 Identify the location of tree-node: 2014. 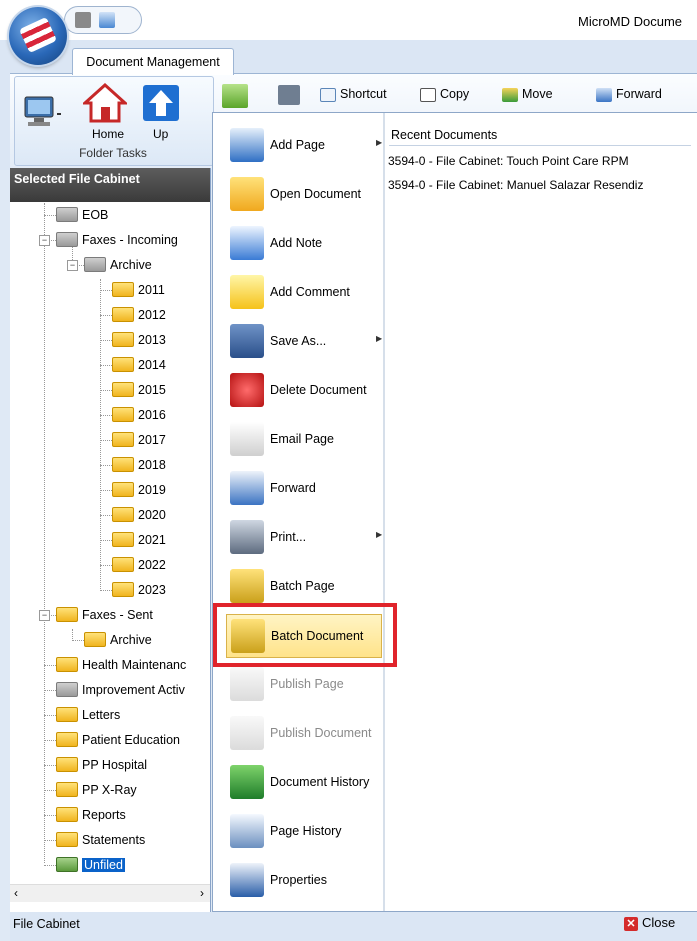
(139, 365).